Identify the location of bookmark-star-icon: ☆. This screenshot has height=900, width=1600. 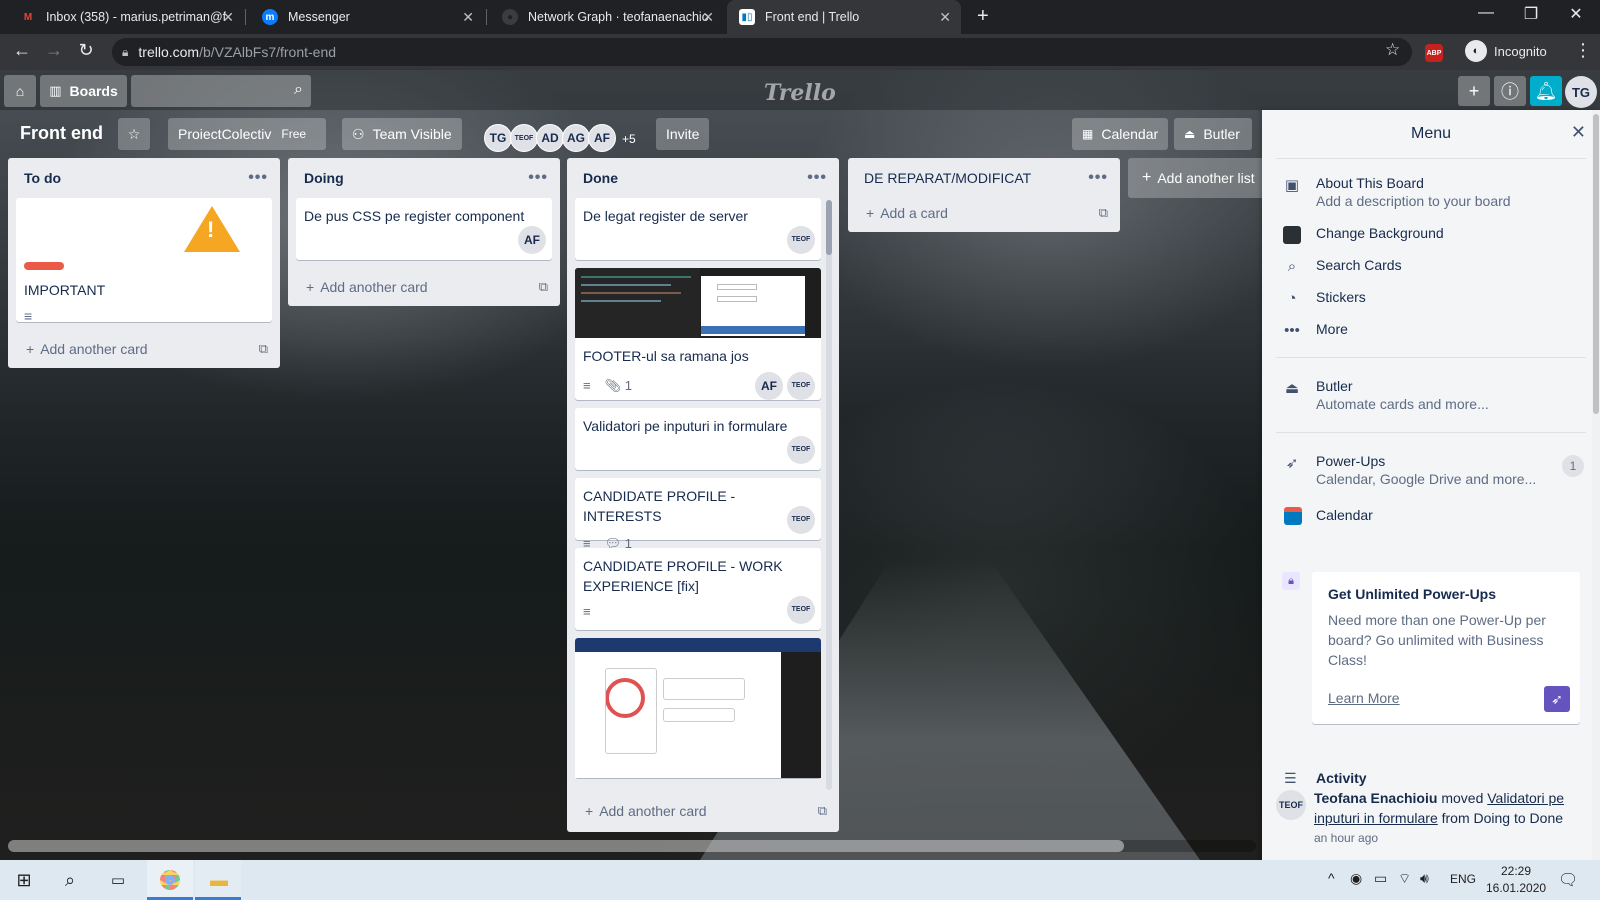
(1392, 50).